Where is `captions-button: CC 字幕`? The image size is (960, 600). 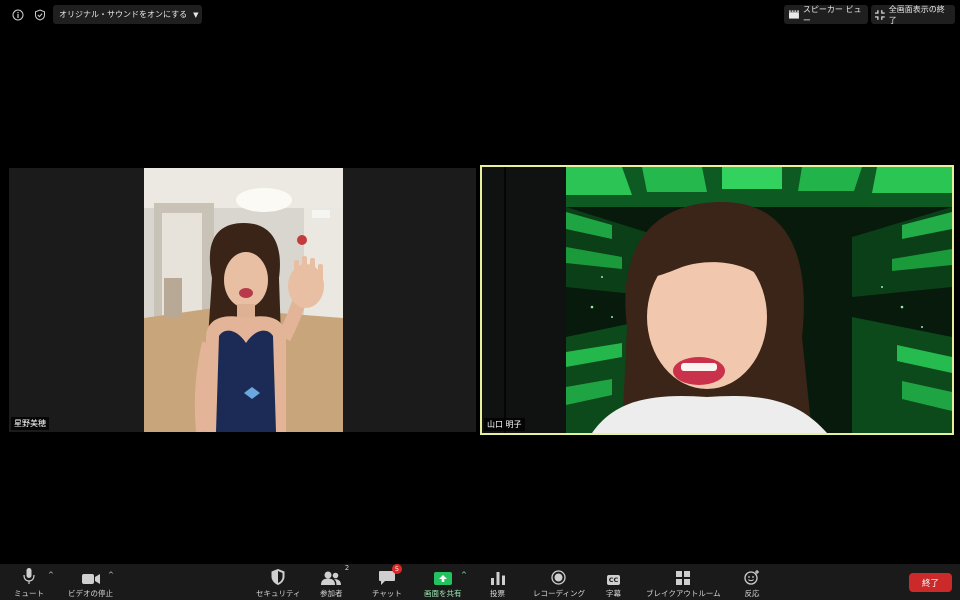 captions-button: CC 字幕 is located at coordinates (613, 583).